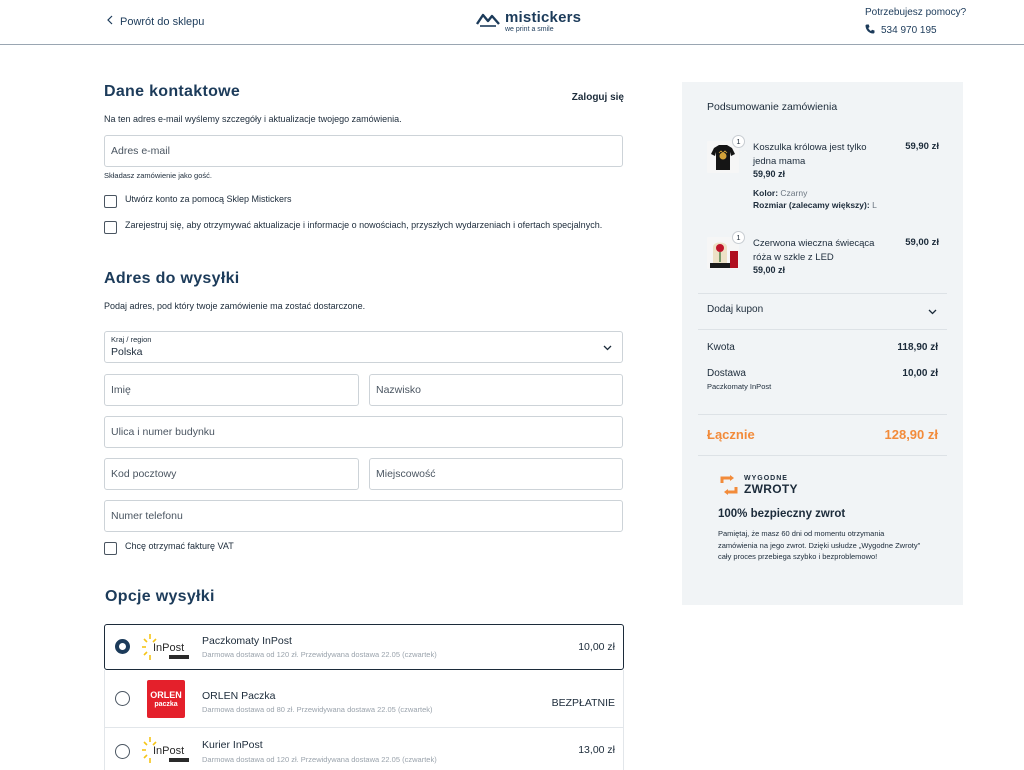 The image size is (1024, 770). What do you see at coordinates (232, 745) in the screenshot?
I see `shipping-option-name: Kurier InPost` at bounding box center [232, 745].